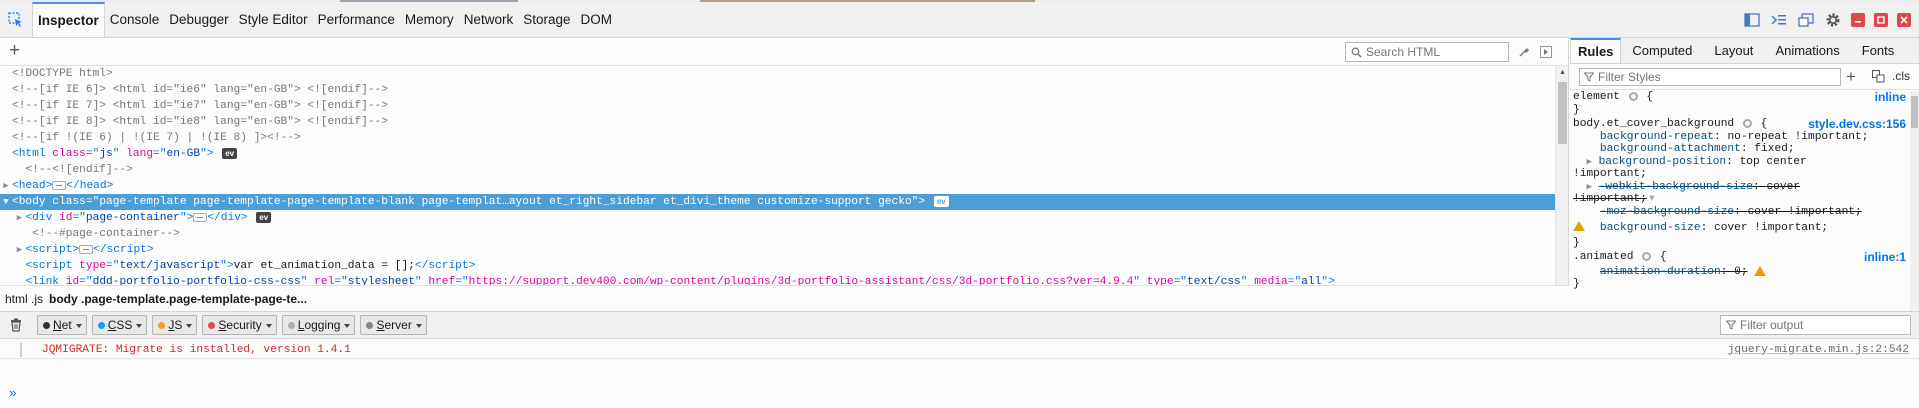  What do you see at coordinates (1779, 20) in the screenshot?
I see `split-console-button` at bounding box center [1779, 20].